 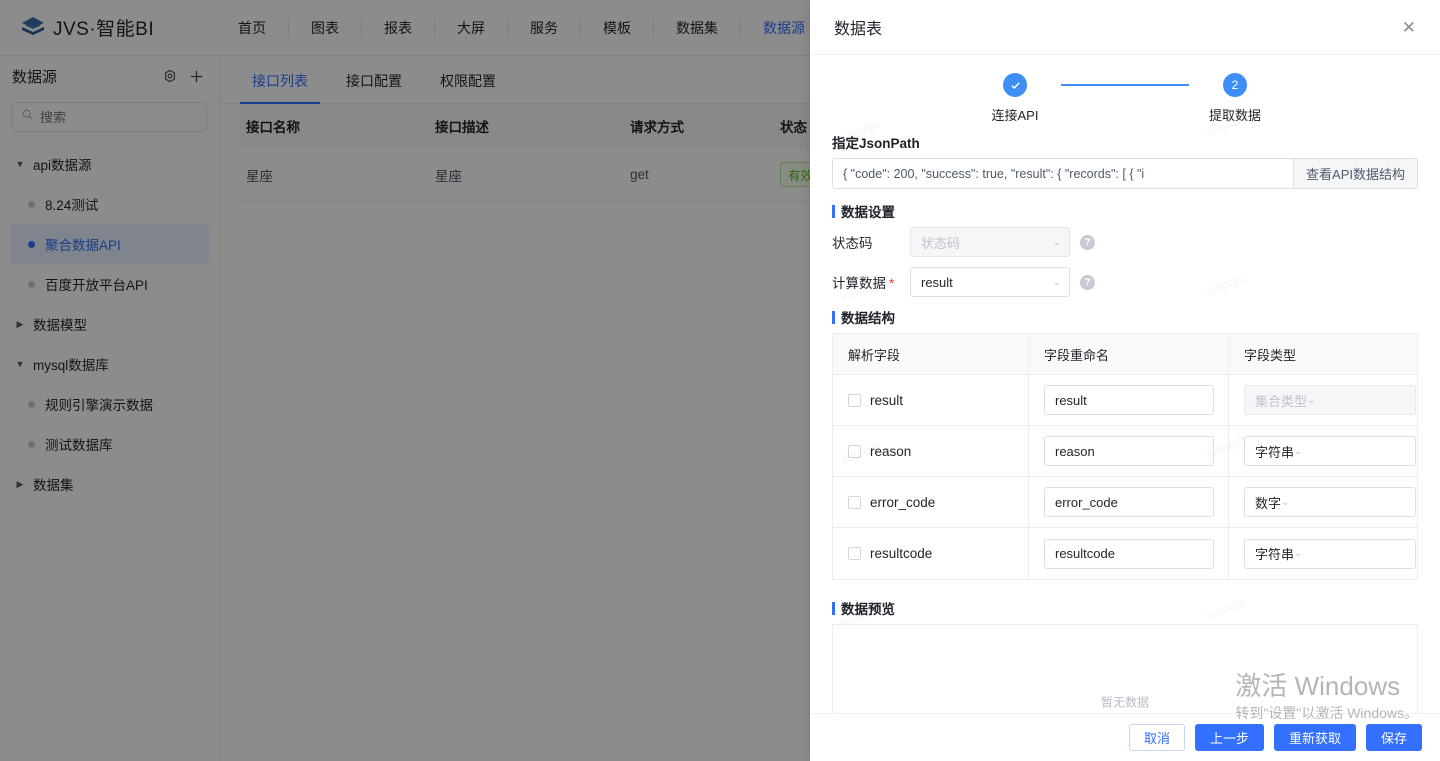 What do you see at coordinates (1270, 355) in the screenshot?
I see `column-header-field-type: 字段类型` at bounding box center [1270, 355].